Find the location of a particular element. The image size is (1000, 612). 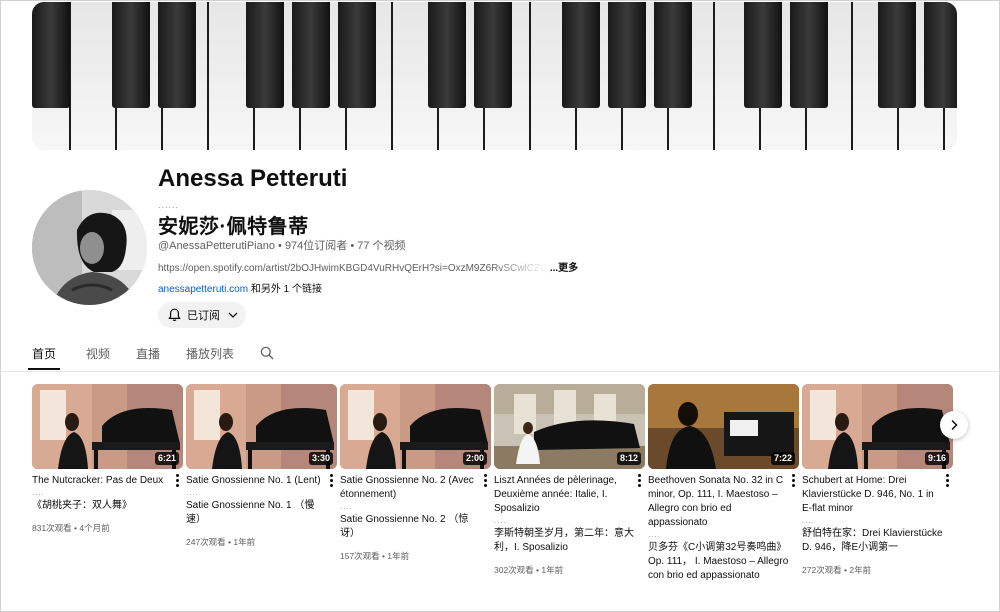

chevron-down-icon is located at coordinates (233, 315).